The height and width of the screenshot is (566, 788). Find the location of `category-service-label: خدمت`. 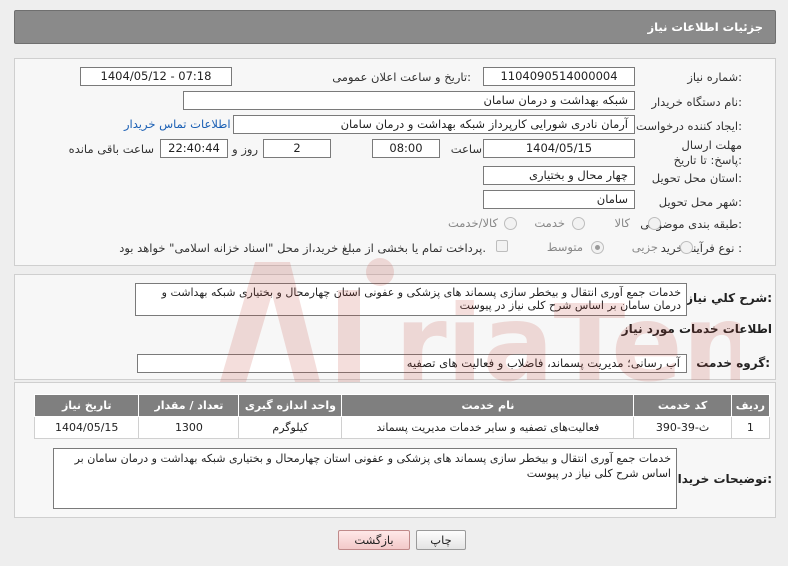

category-service-label: خدمت is located at coordinates (549, 223).